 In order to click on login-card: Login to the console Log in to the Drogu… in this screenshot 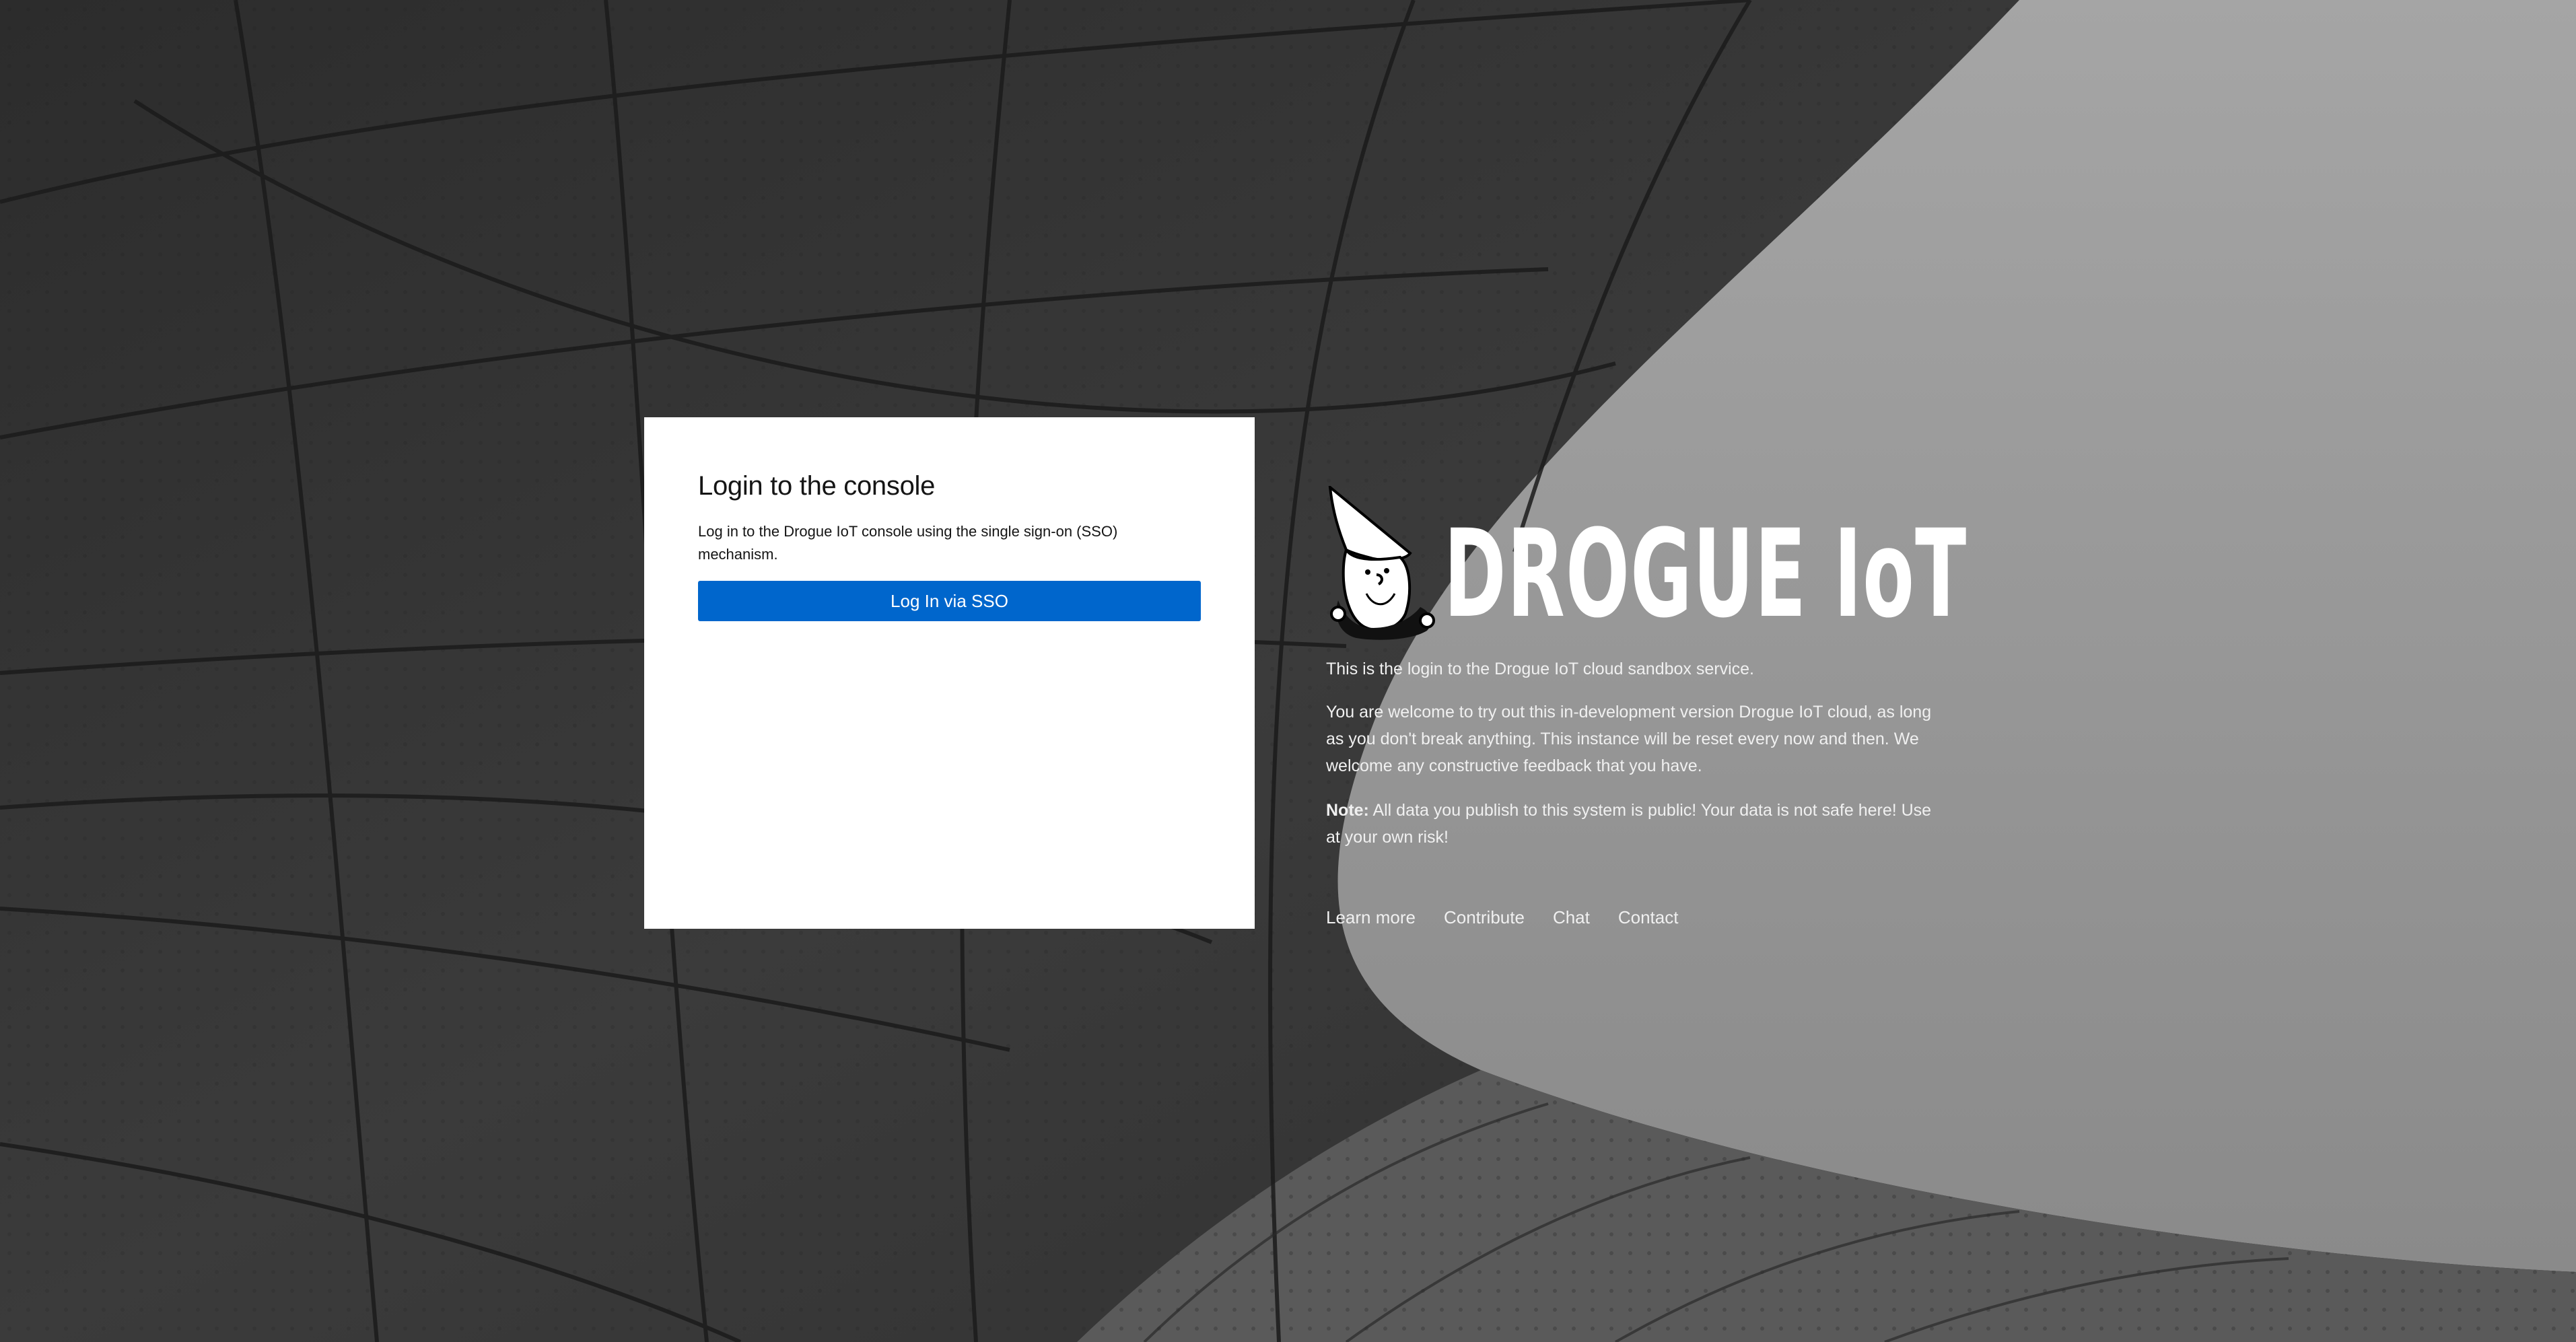, I will do `click(949, 673)`.